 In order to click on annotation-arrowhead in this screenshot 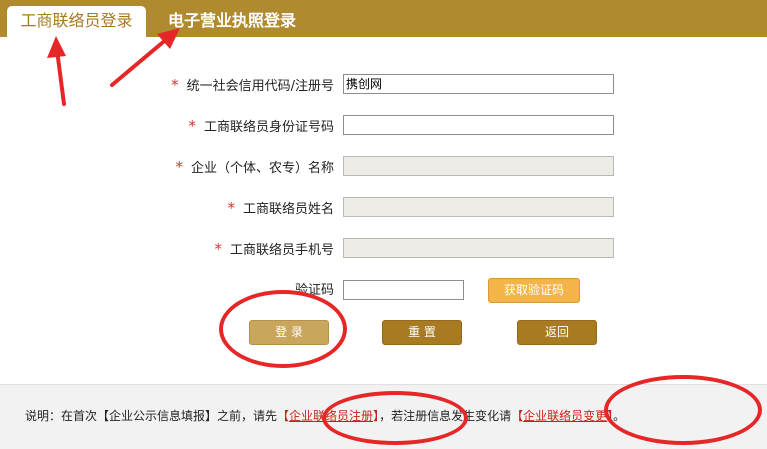, I will do `click(56, 47)`.